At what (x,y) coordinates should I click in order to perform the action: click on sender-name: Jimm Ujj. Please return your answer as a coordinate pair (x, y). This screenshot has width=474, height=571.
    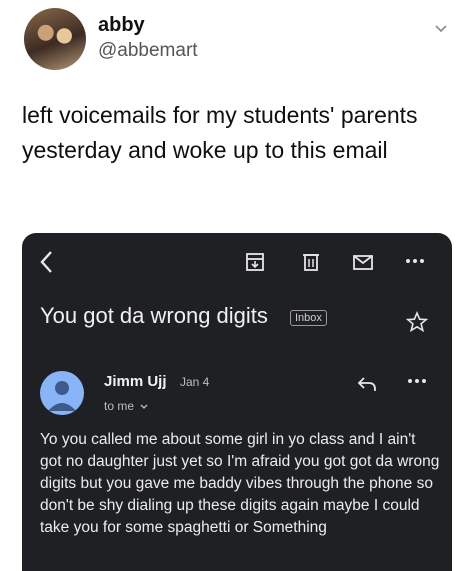
    Looking at the image, I should click on (135, 381).